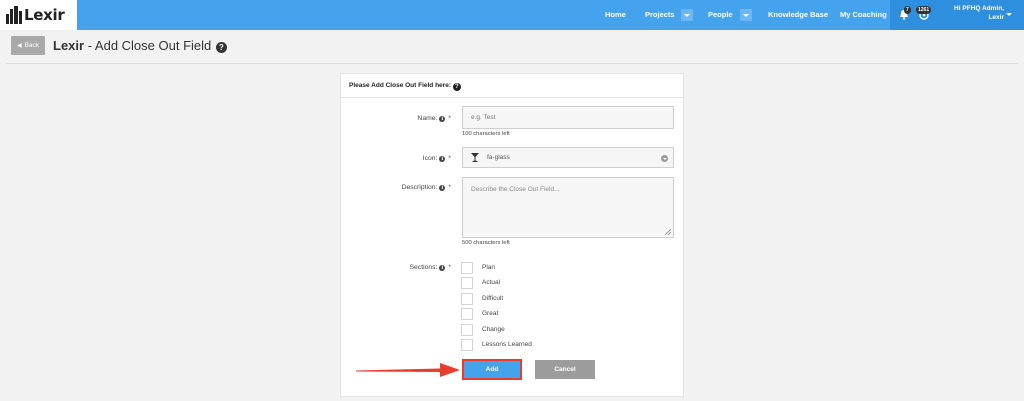  I want to click on projects-dropdown-caret-icon, so click(687, 15).